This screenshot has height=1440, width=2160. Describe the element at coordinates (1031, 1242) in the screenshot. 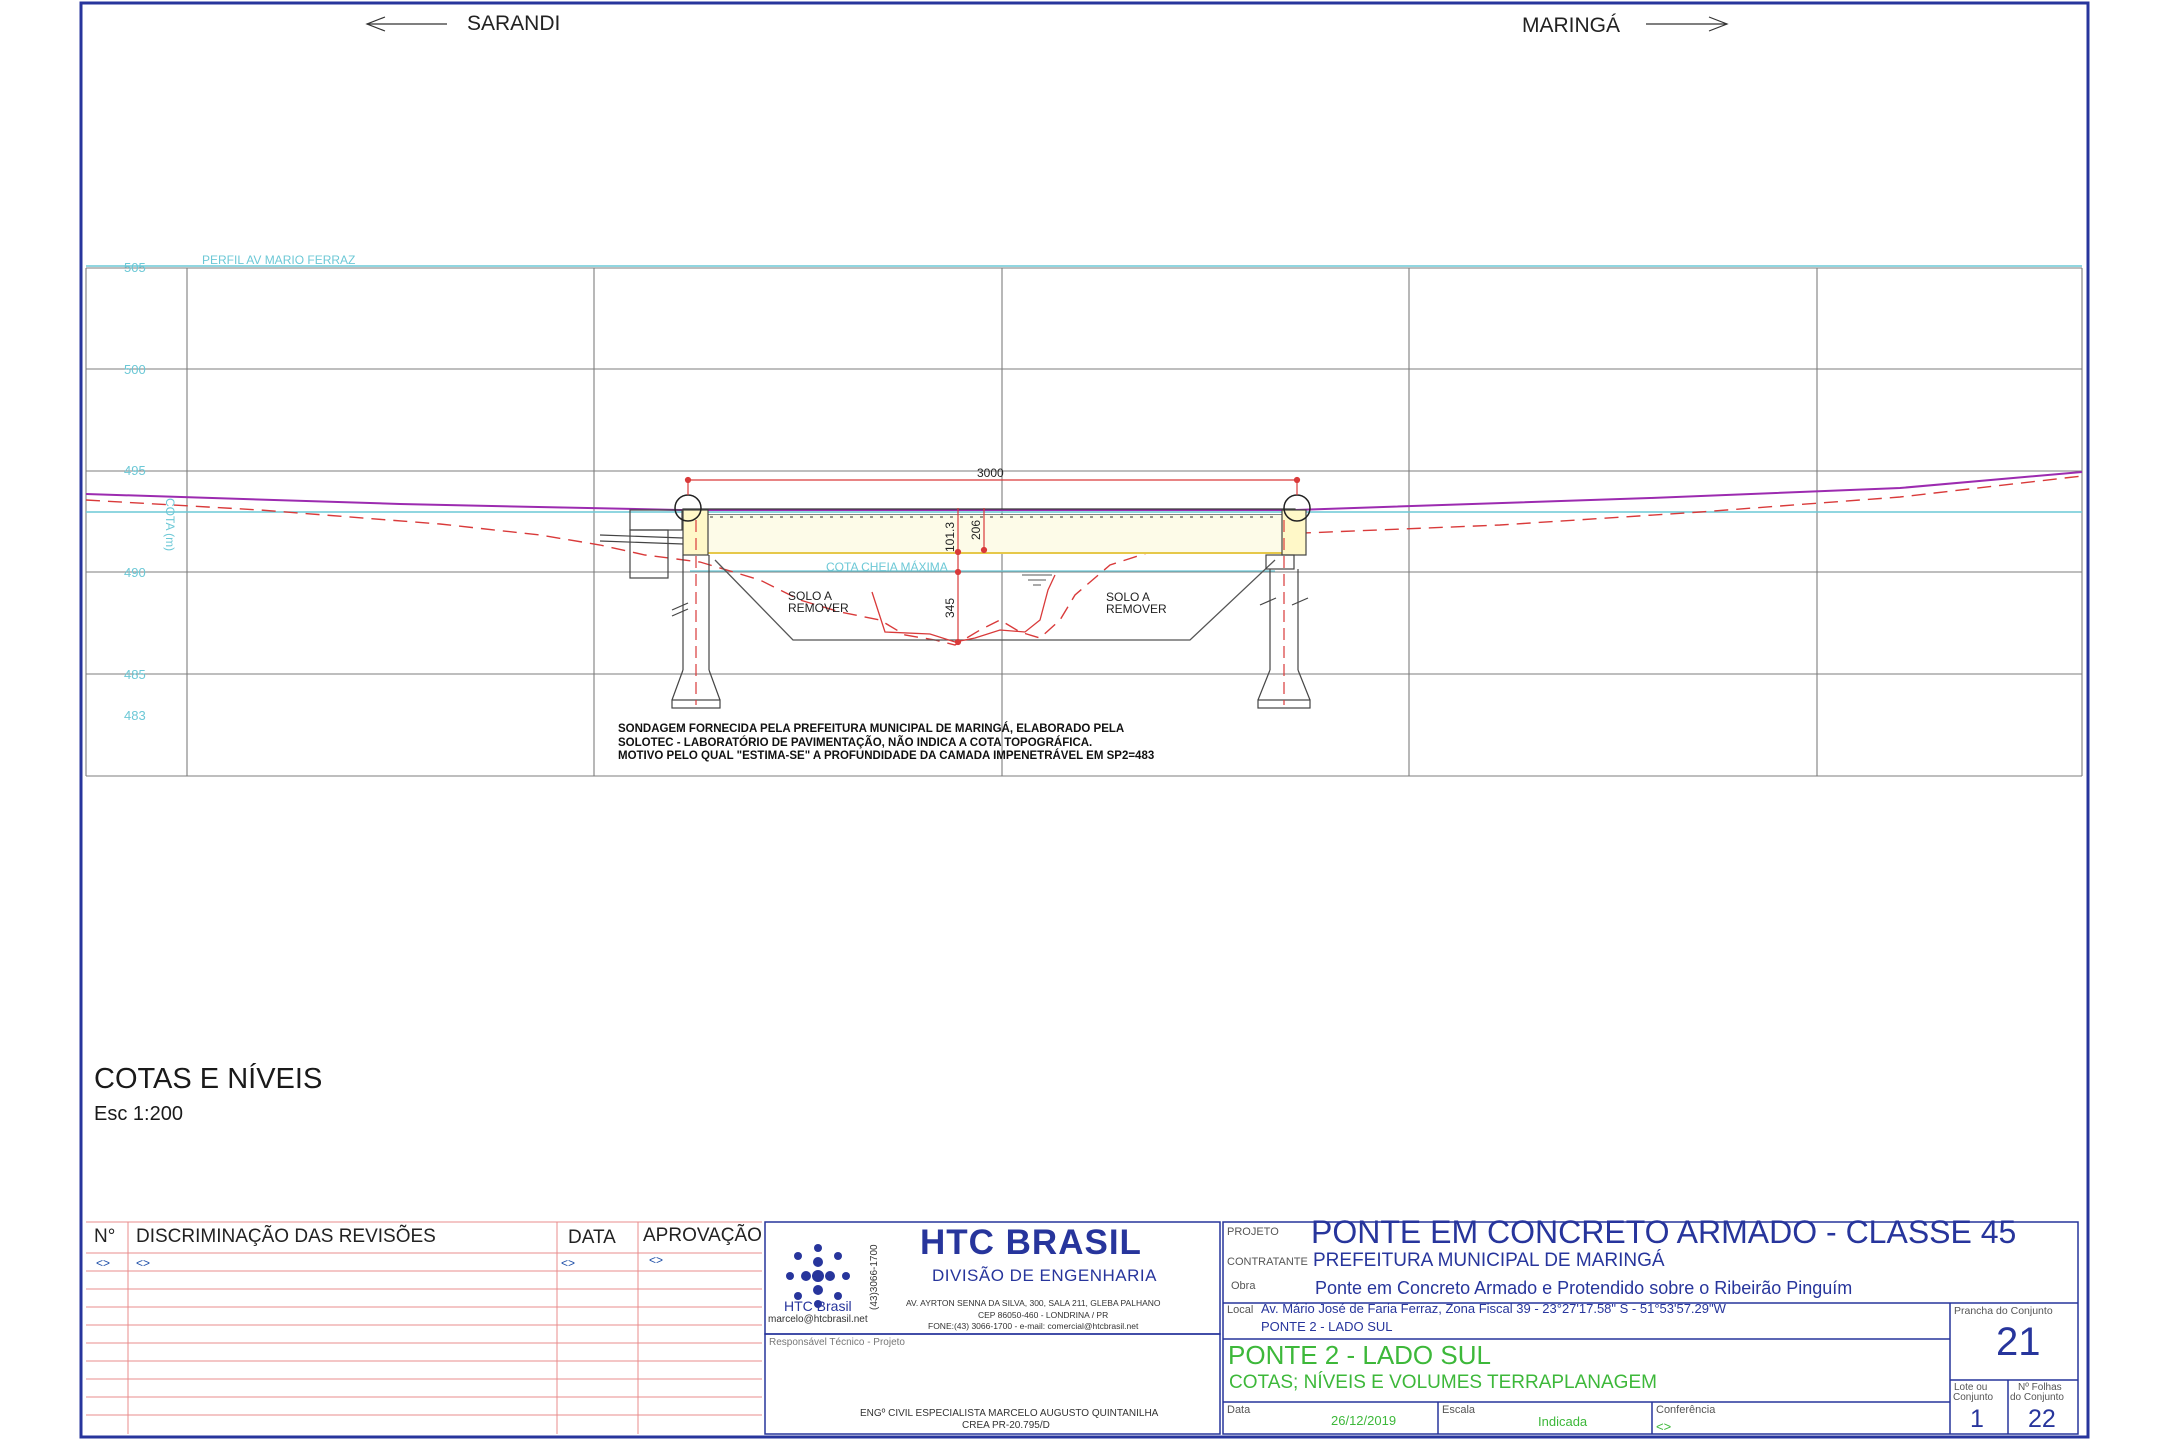

I see `company-name: HTC BRASIL` at that location.